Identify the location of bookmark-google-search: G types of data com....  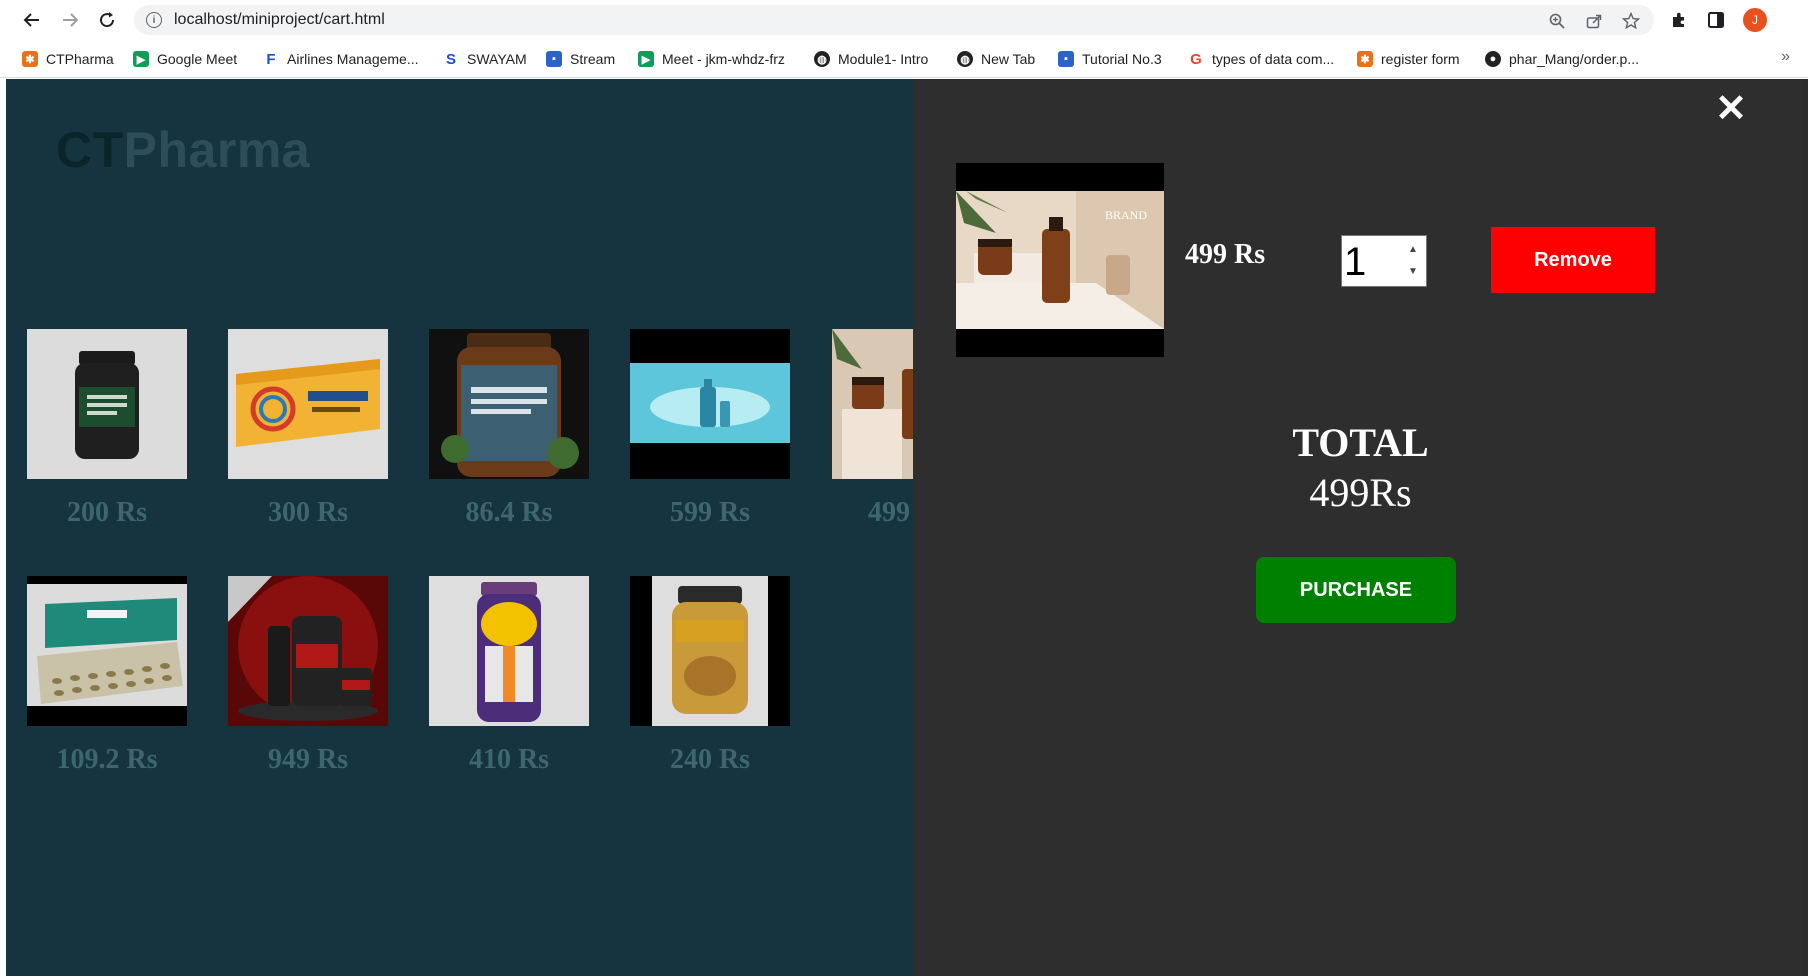
(1261, 59).